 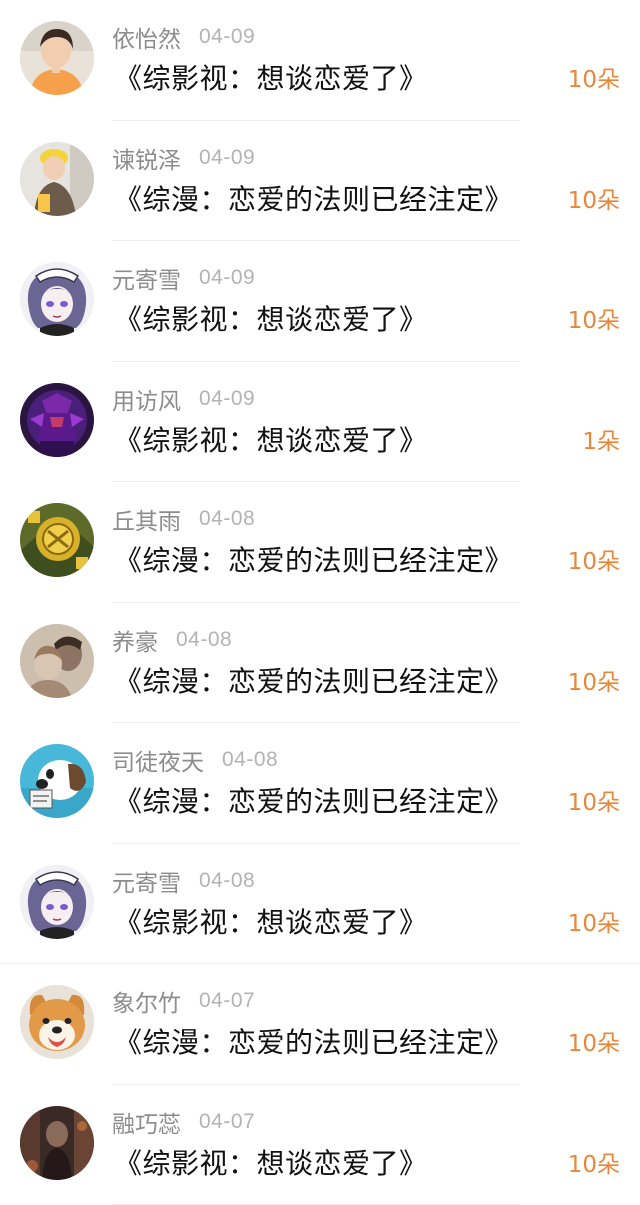 I want to click on item-meta: 融巧蕊 04-07, so click(x=183, y=1122).